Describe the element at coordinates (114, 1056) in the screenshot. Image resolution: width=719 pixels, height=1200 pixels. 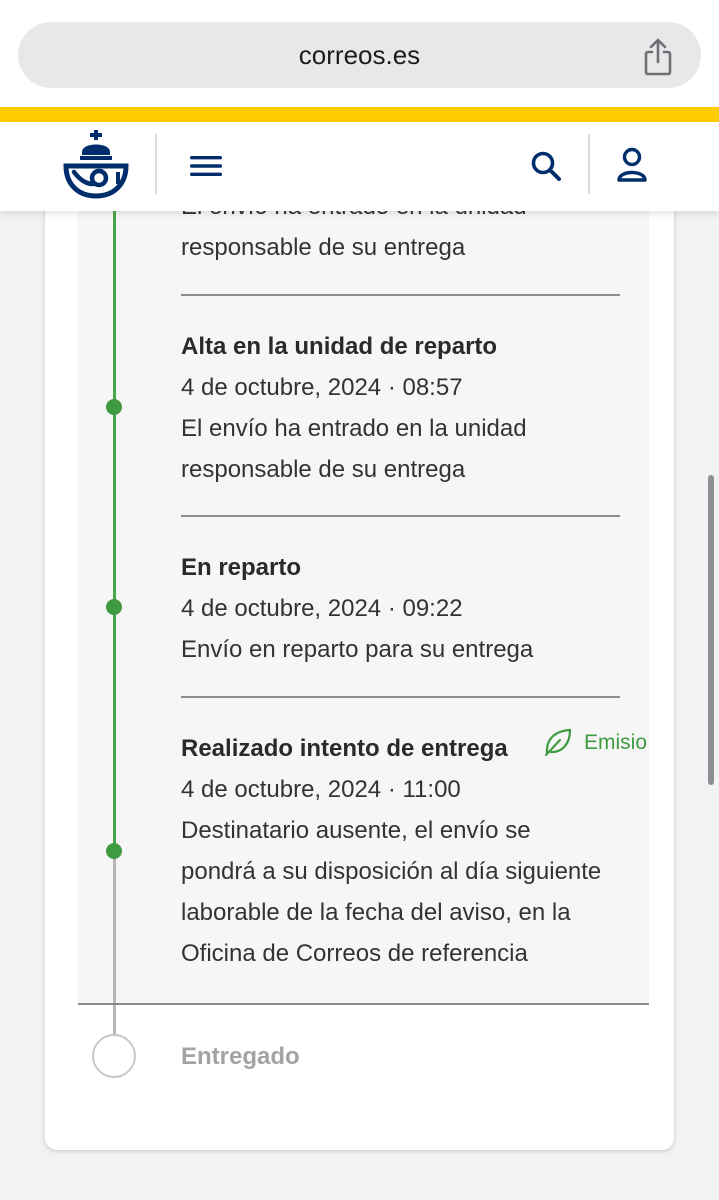
I see `timeline-dot-pending` at that location.